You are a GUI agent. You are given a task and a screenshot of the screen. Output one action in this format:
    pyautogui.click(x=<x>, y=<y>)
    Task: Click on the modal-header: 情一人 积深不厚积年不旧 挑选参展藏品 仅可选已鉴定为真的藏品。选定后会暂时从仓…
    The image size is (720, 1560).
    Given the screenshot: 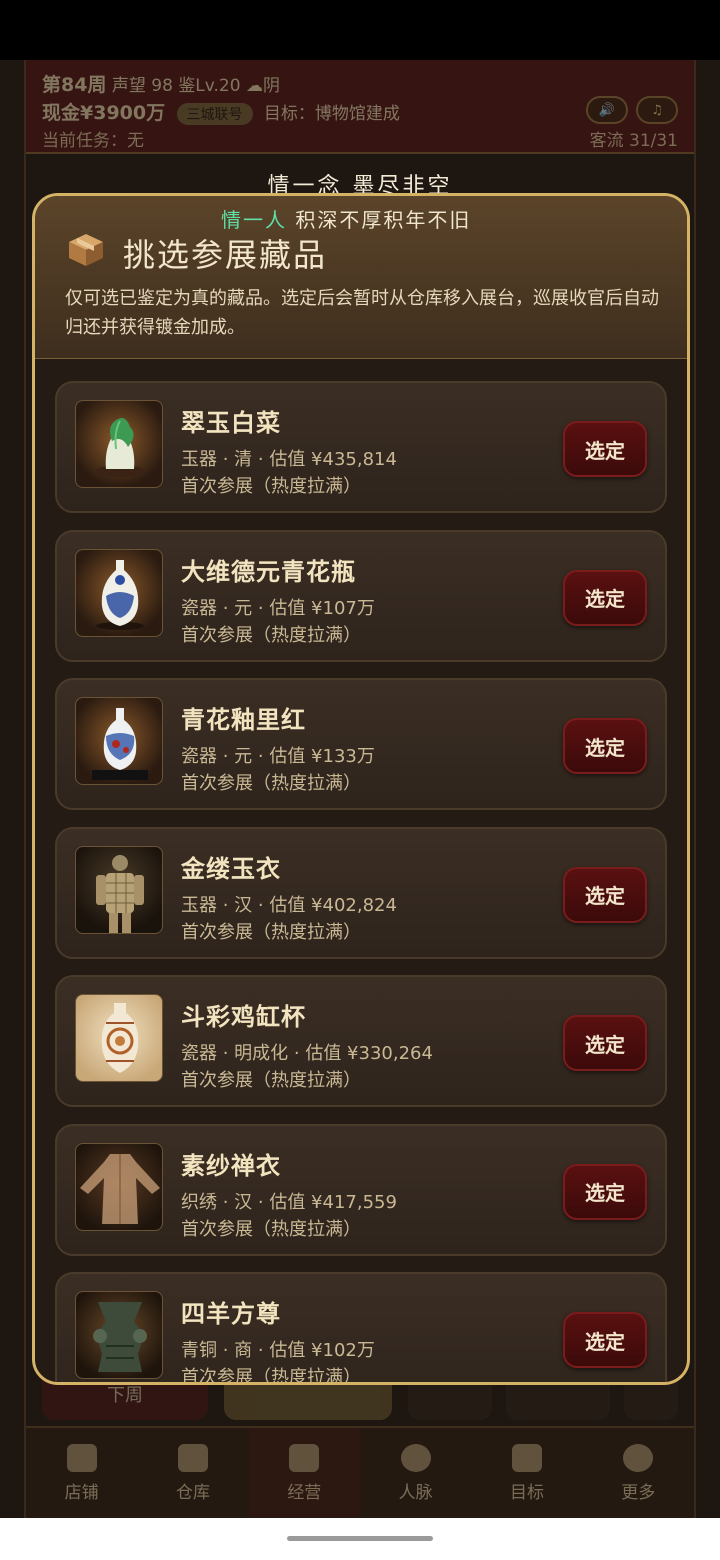 What is the action you would take?
    pyautogui.click(x=361, y=277)
    